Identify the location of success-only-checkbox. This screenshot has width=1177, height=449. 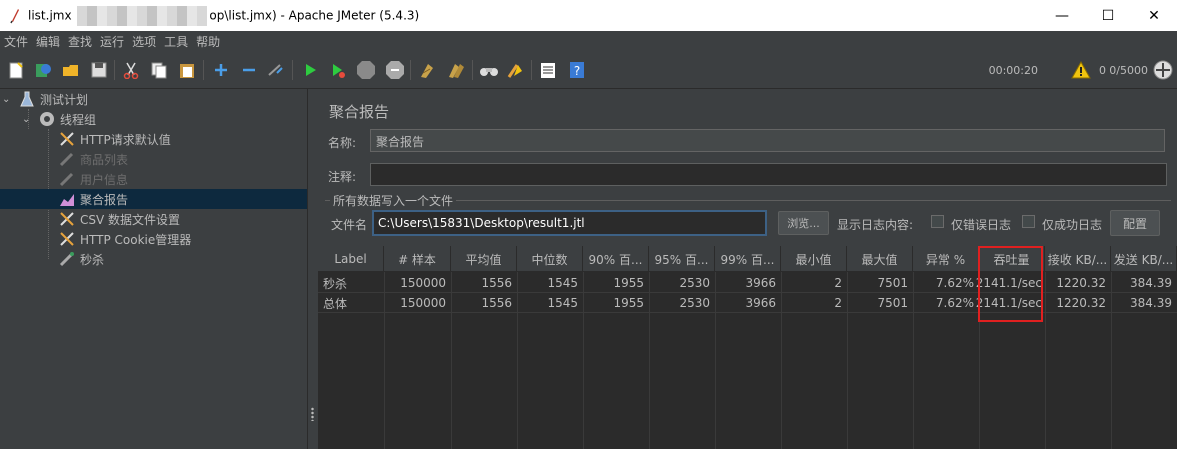
(1028, 221).